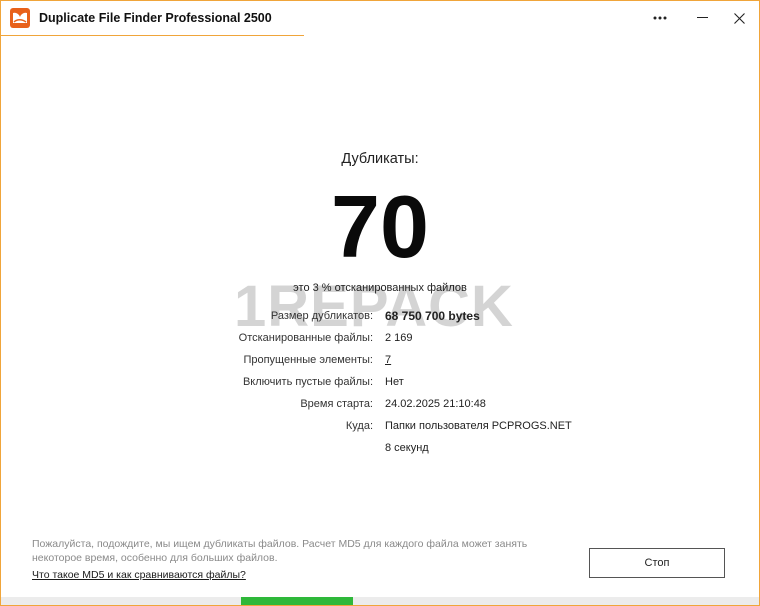 The height and width of the screenshot is (606, 760). What do you see at coordinates (407, 448) in the screenshot?
I see `elapsed-time: 8 секунд` at bounding box center [407, 448].